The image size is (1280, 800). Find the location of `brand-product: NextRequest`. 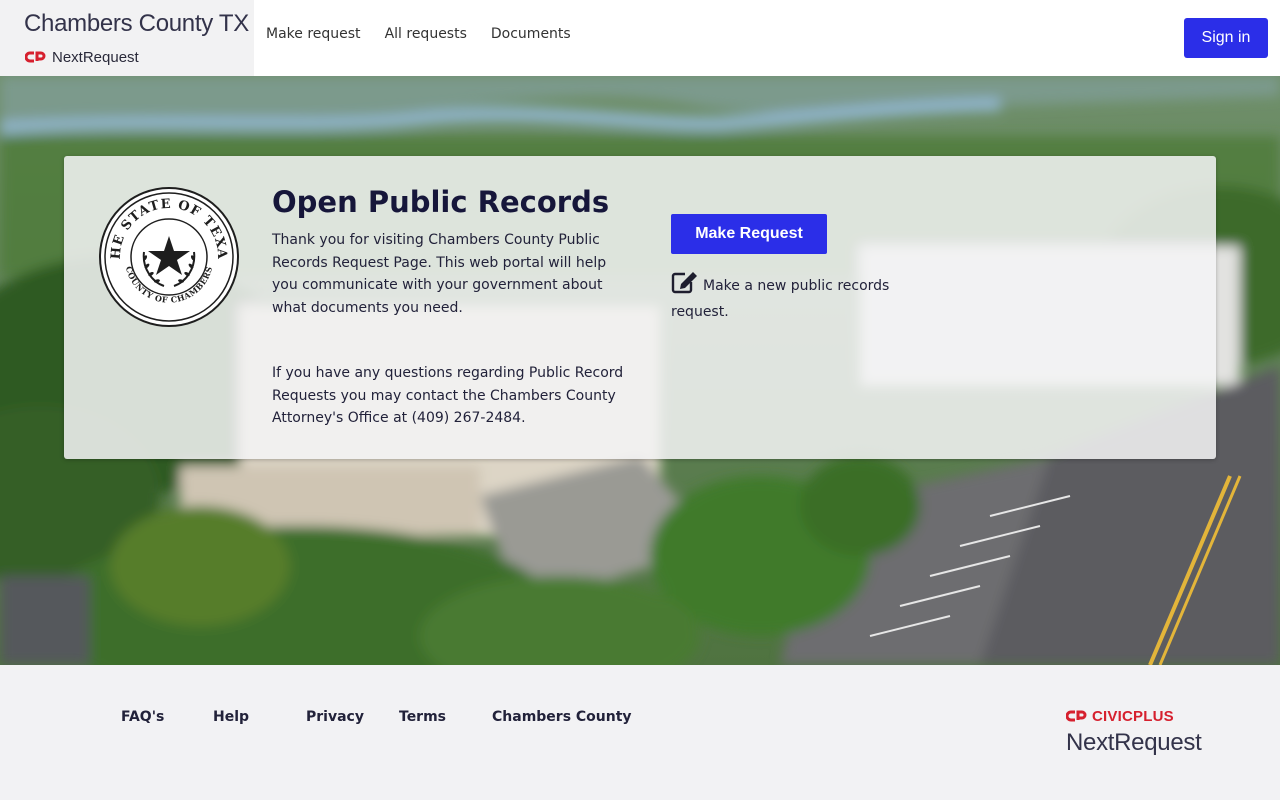

brand-product: NextRequest is located at coordinates (81, 57).